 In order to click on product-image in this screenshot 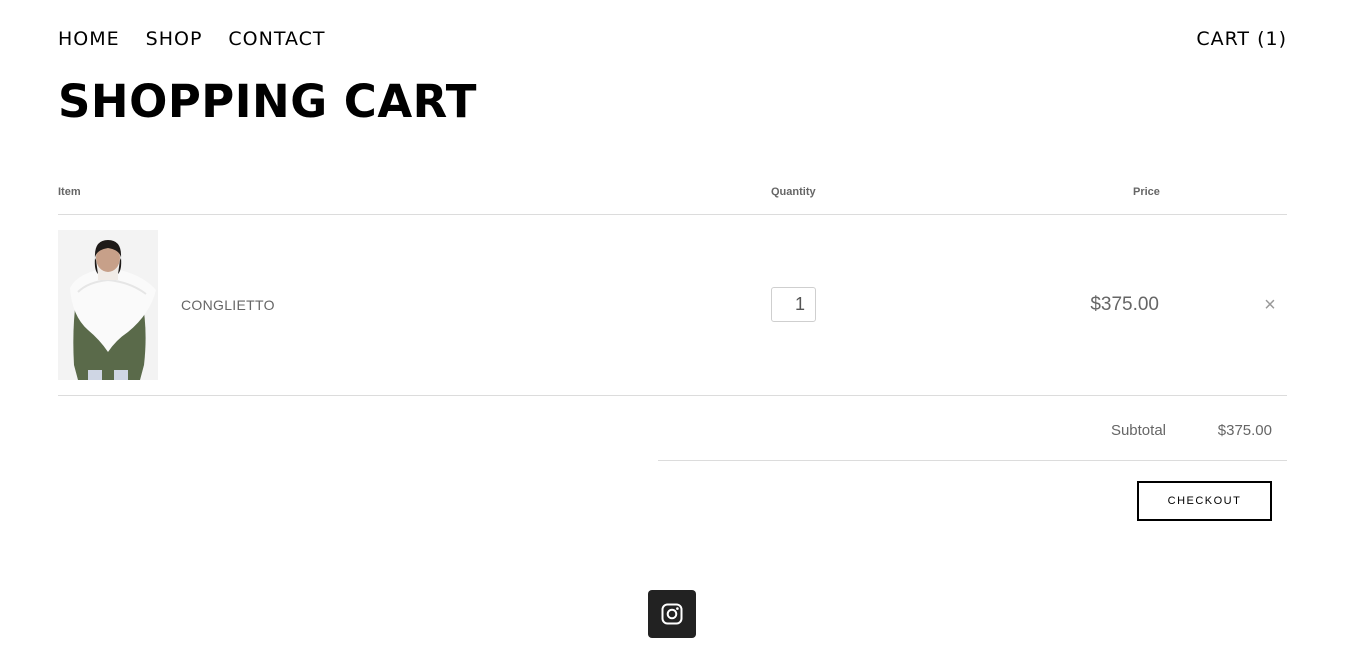, I will do `click(108, 305)`.